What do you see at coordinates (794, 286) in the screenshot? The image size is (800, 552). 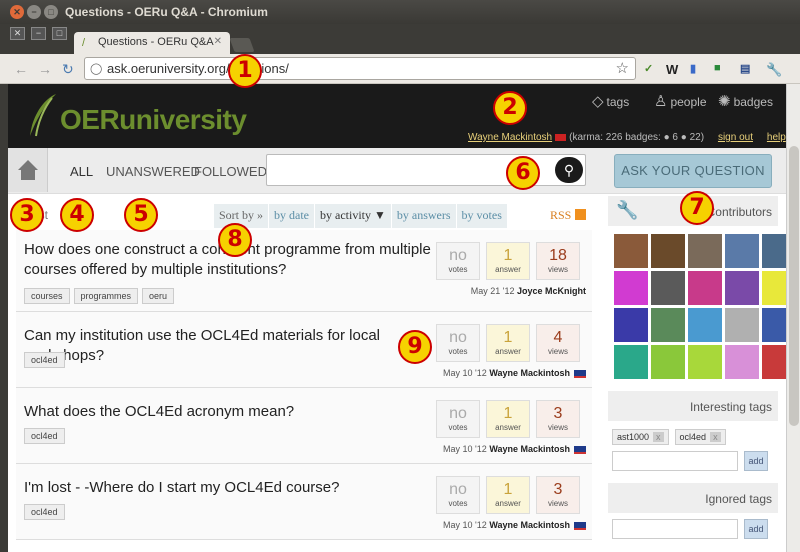 I see `scrollbar-thumb` at bounding box center [794, 286].